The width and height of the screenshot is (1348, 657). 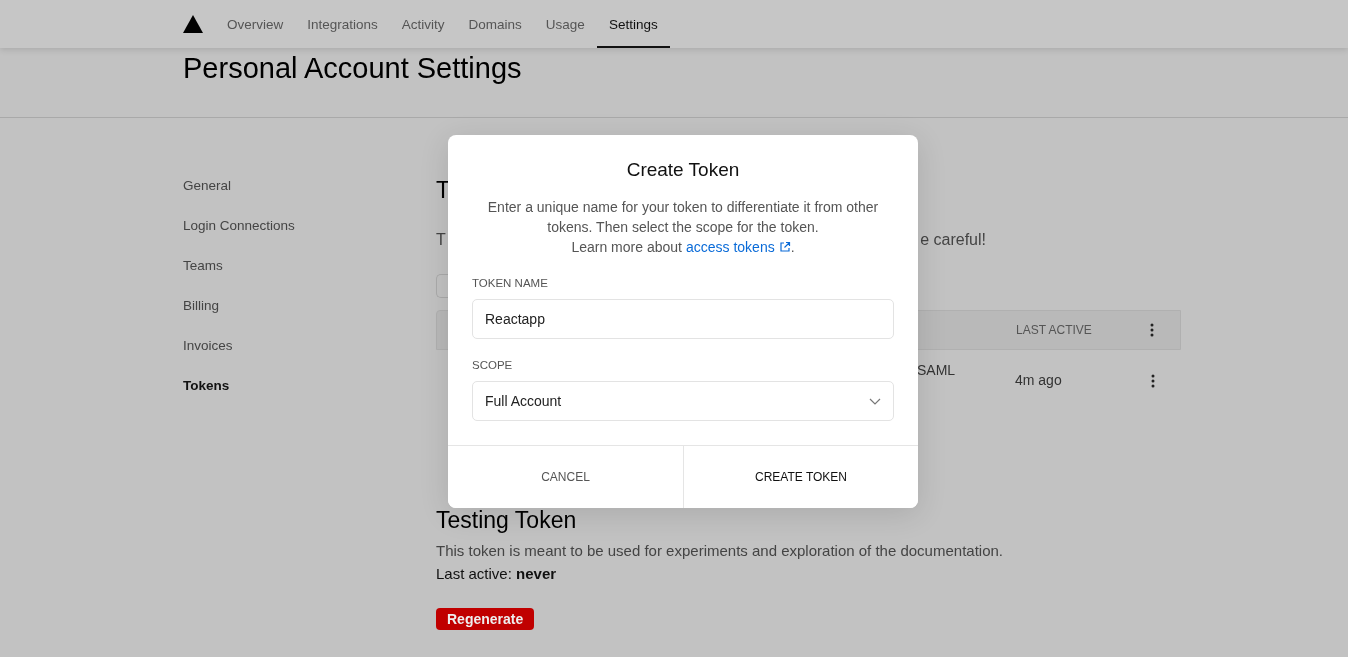 What do you see at coordinates (309, 306) in the screenshot?
I see `sidebar-item: Billing` at bounding box center [309, 306].